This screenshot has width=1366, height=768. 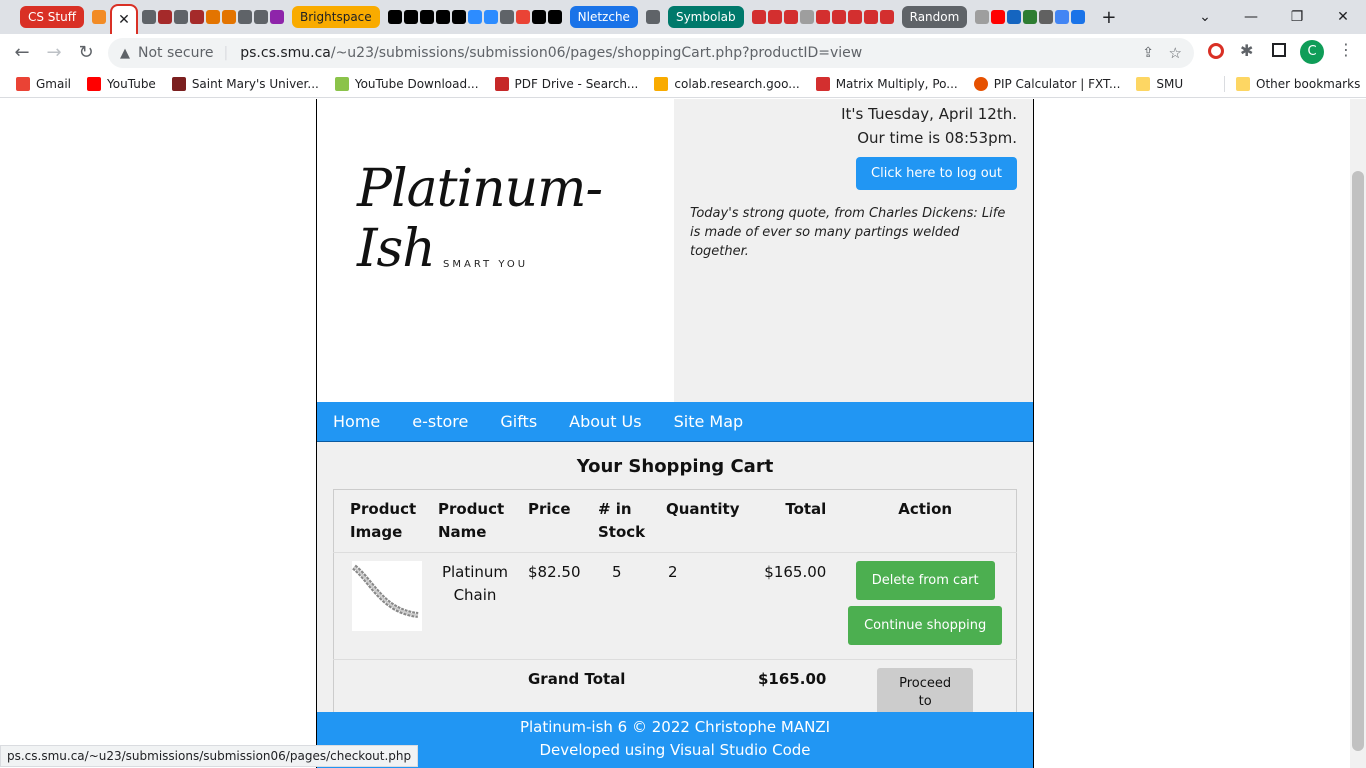 What do you see at coordinates (341, 84) in the screenshot?
I see `download-arrow-icon` at bounding box center [341, 84].